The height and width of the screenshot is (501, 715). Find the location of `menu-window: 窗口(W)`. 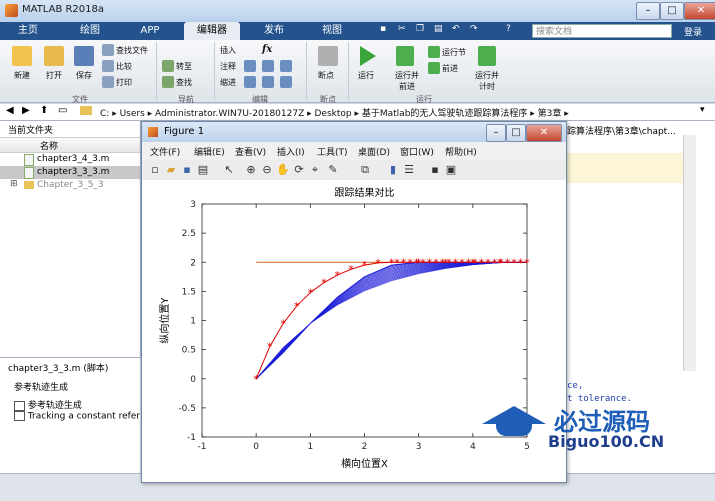

menu-window: 窗口(W) is located at coordinates (417, 151).